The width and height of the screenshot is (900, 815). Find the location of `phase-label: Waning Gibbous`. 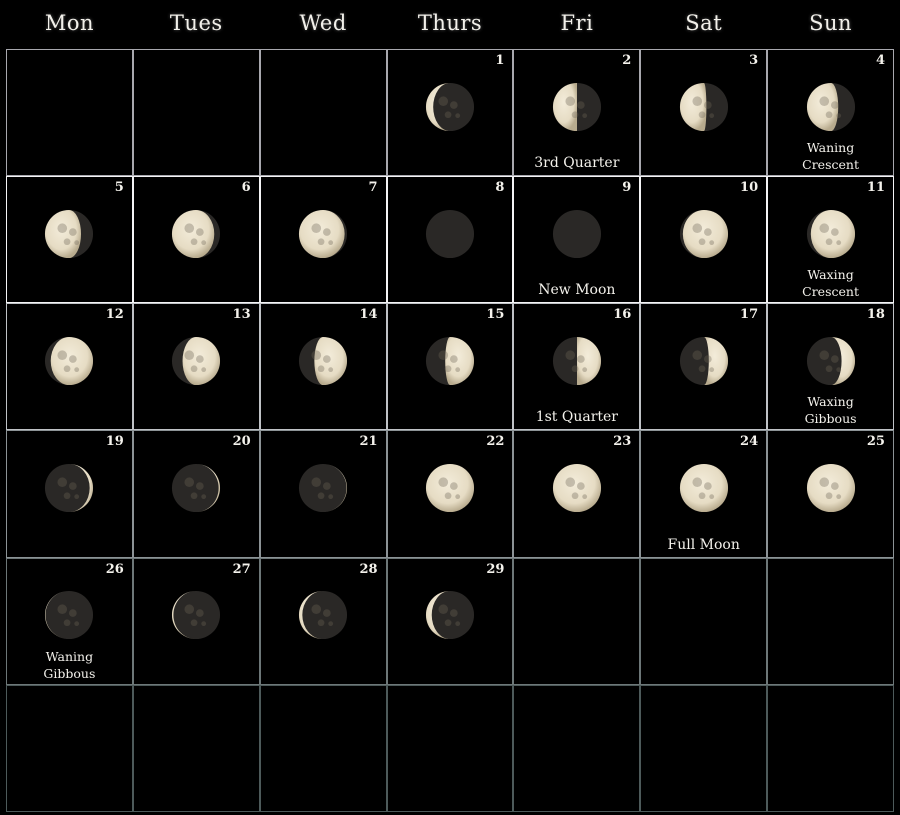

phase-label: Waning Gibbous is located at coordinates (69, 664).